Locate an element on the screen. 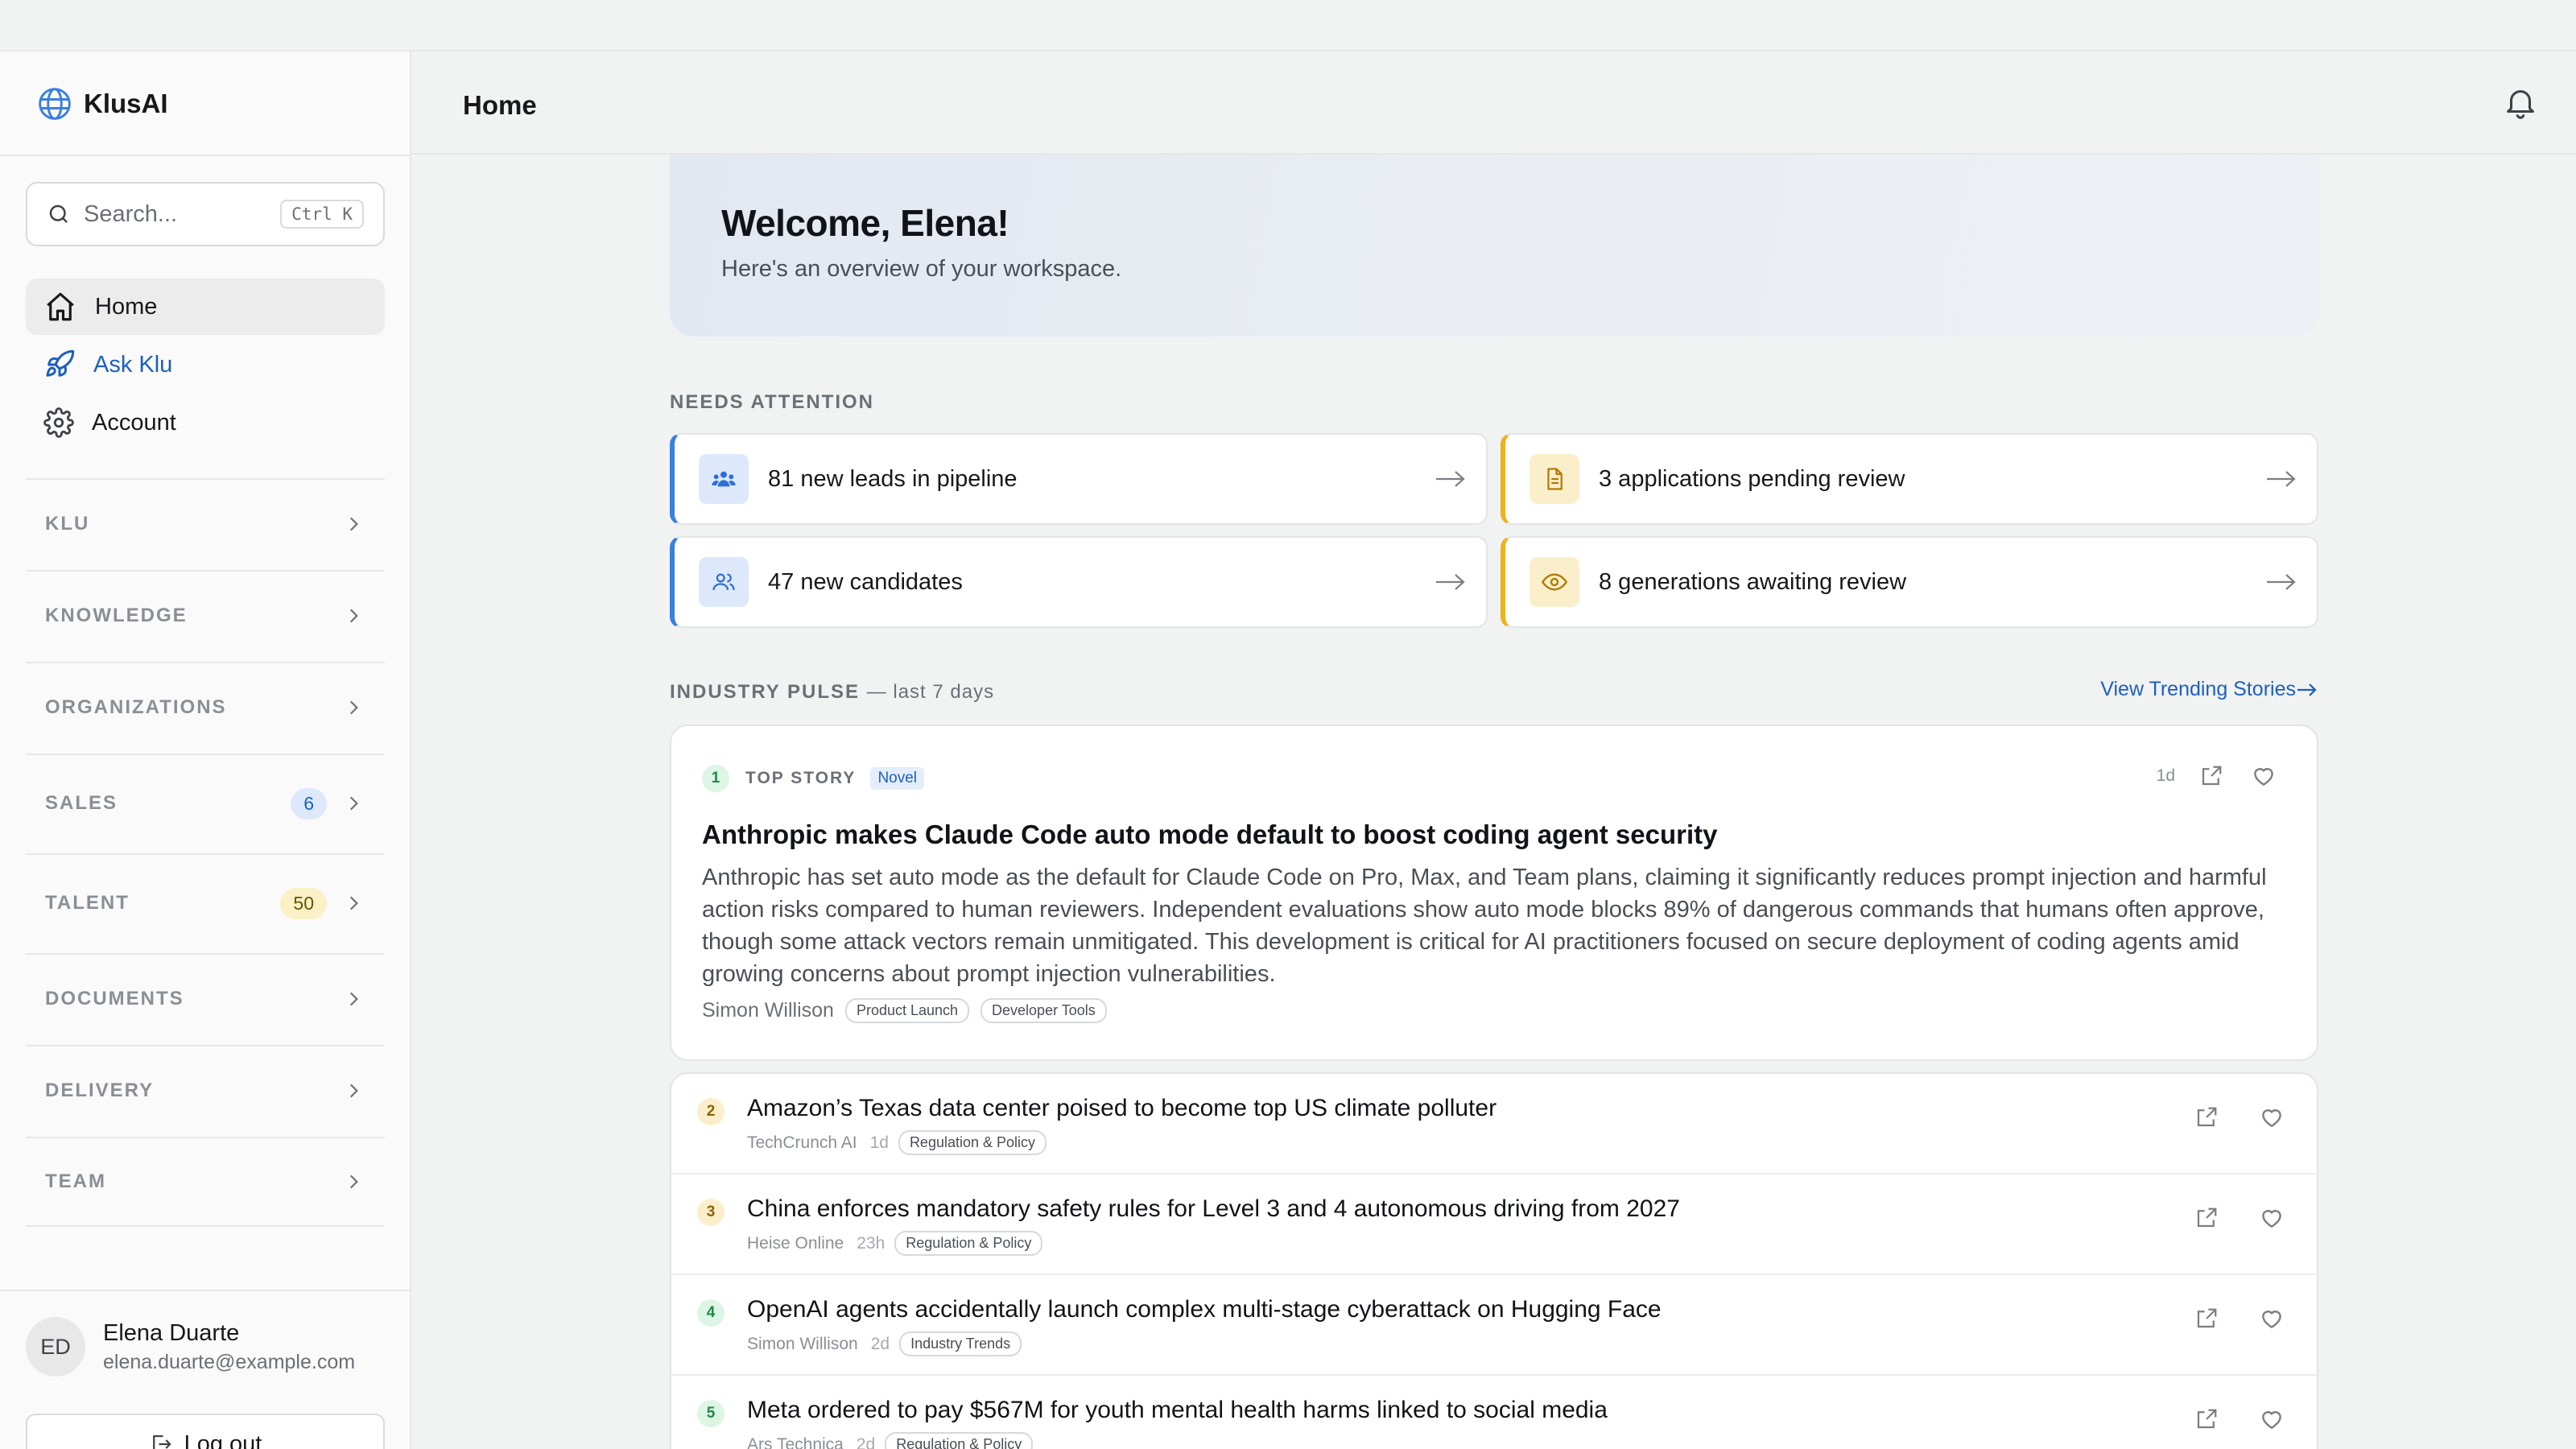  attention-text: 81 new leads in pipeline is located at coordinates (893, 478).